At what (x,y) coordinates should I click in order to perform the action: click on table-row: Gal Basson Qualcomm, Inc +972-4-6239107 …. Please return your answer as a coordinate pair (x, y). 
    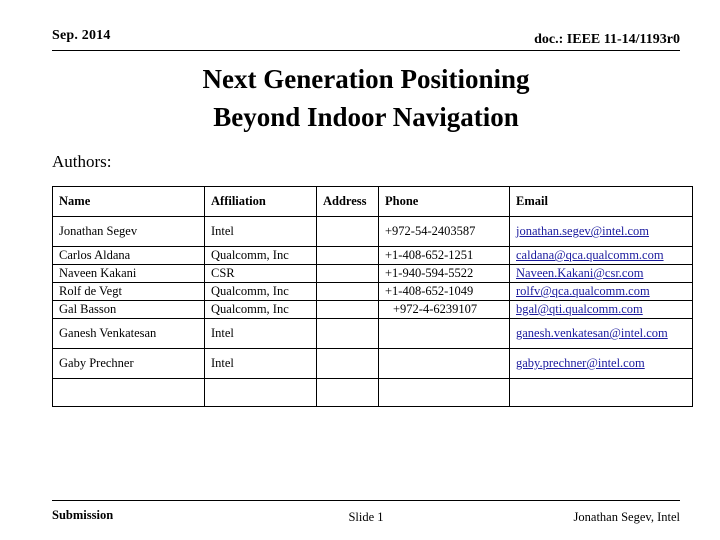
    Looking at the image, I should click on (372, 309).